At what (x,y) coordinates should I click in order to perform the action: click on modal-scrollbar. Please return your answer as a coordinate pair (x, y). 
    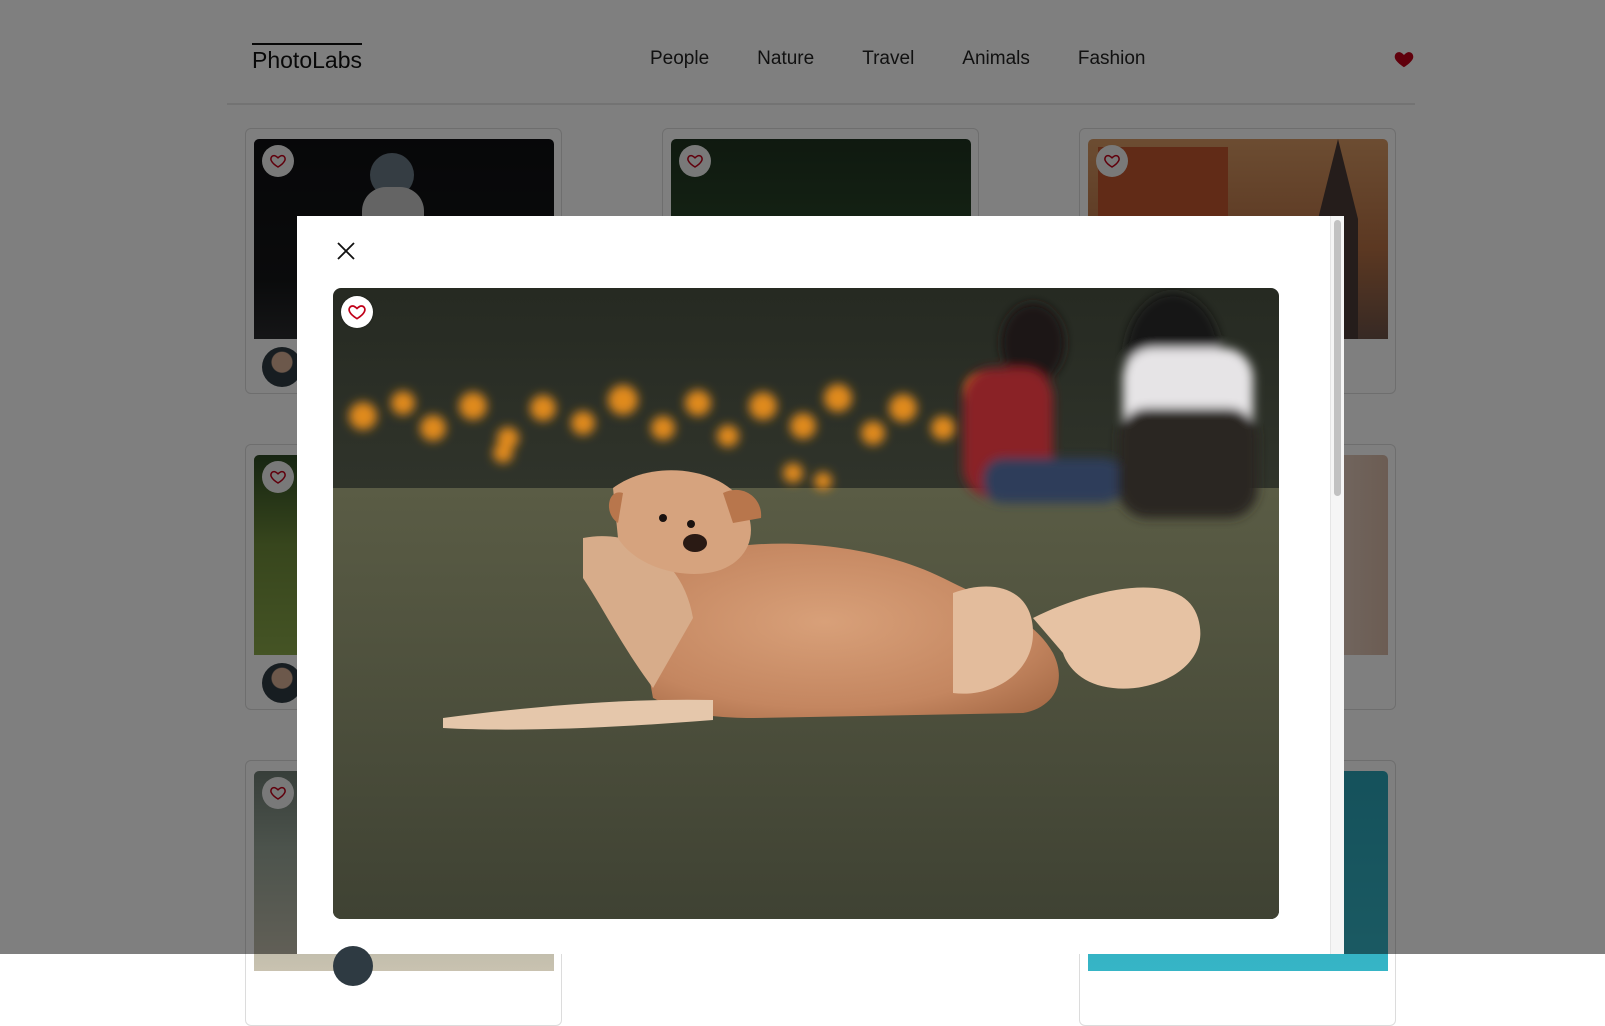
    Looking at the image, I should click on (1337, 585).